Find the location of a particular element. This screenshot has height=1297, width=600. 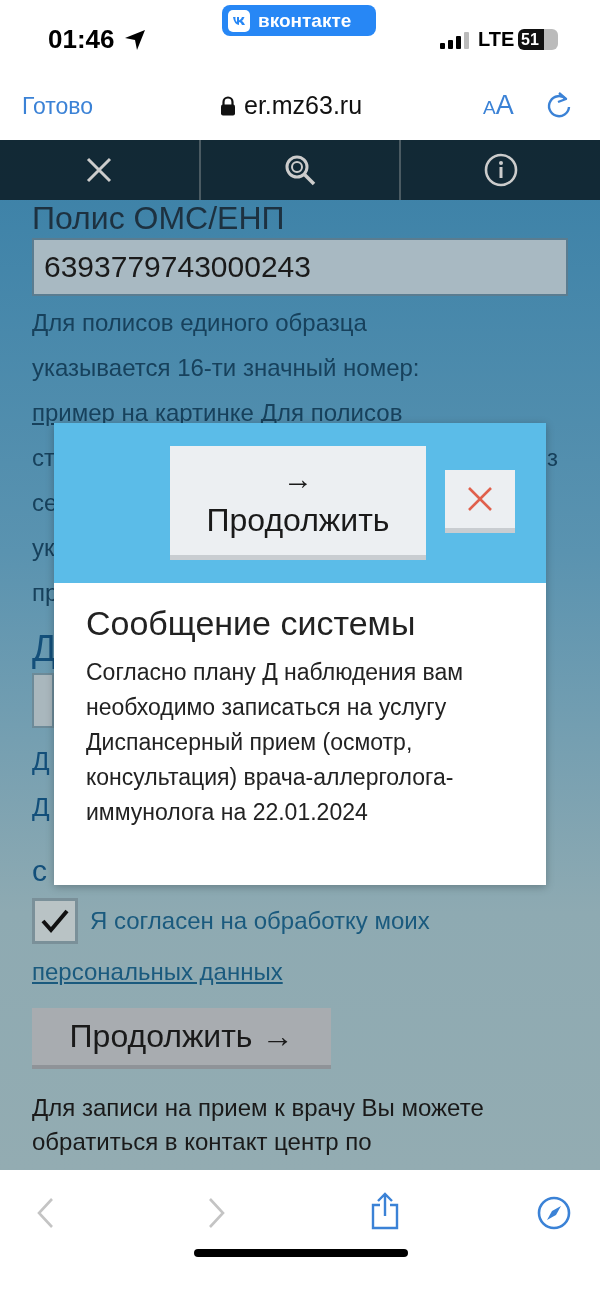

consent-checkbox is located at coordinates (55, 921).